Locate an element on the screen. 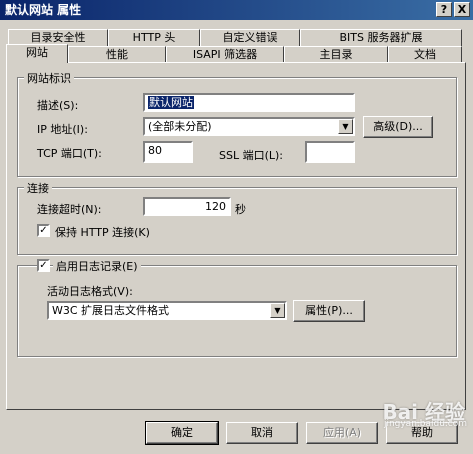  tab-bits-extension: BITS 服务器扩展 is located at coordinates (381, 37).